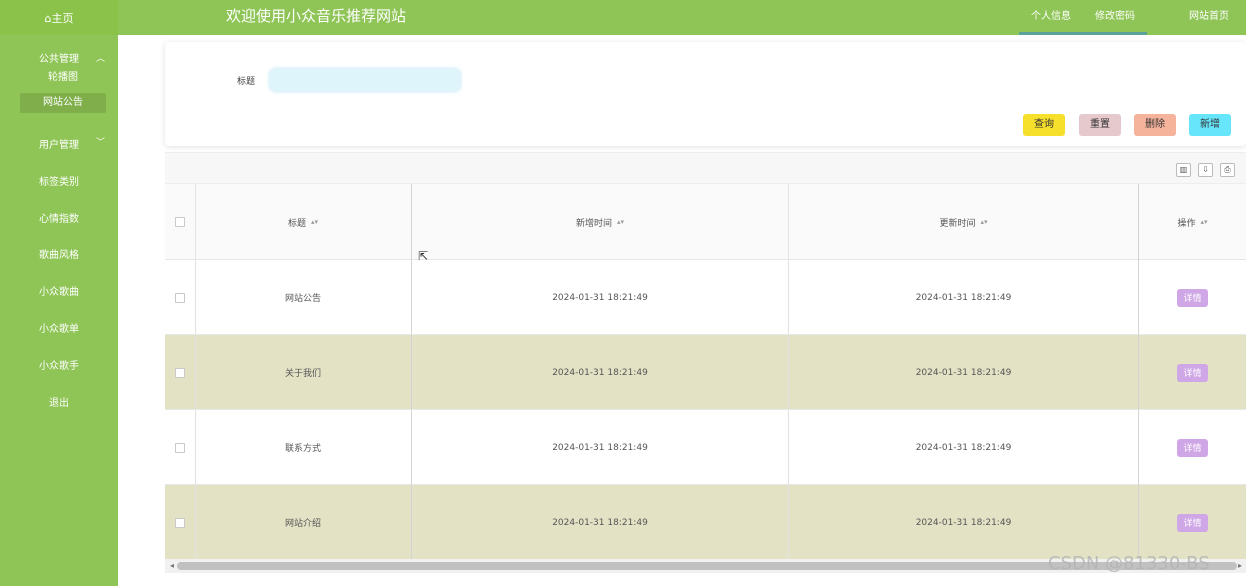 This screenshot has height=586, width=1246. I want to click on scroll-left-icon: ◂, so click(172, 565).